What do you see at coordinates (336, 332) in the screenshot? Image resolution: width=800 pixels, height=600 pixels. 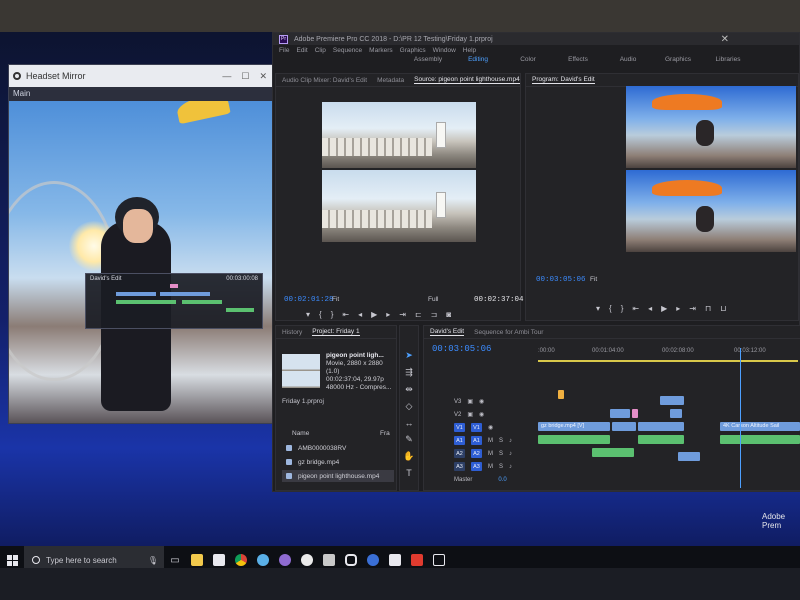 I see `tab-project: Project: Friday 1` at bounding box center [336, 332].